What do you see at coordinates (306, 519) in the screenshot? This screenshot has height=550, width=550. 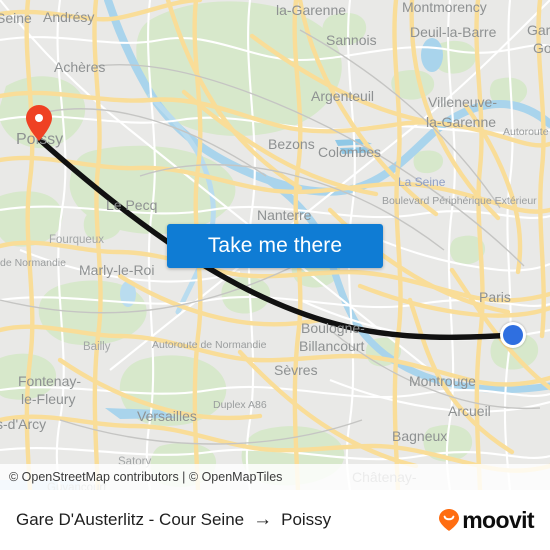 I see `route-destination: Poissy` at bounding box center [306, 519].